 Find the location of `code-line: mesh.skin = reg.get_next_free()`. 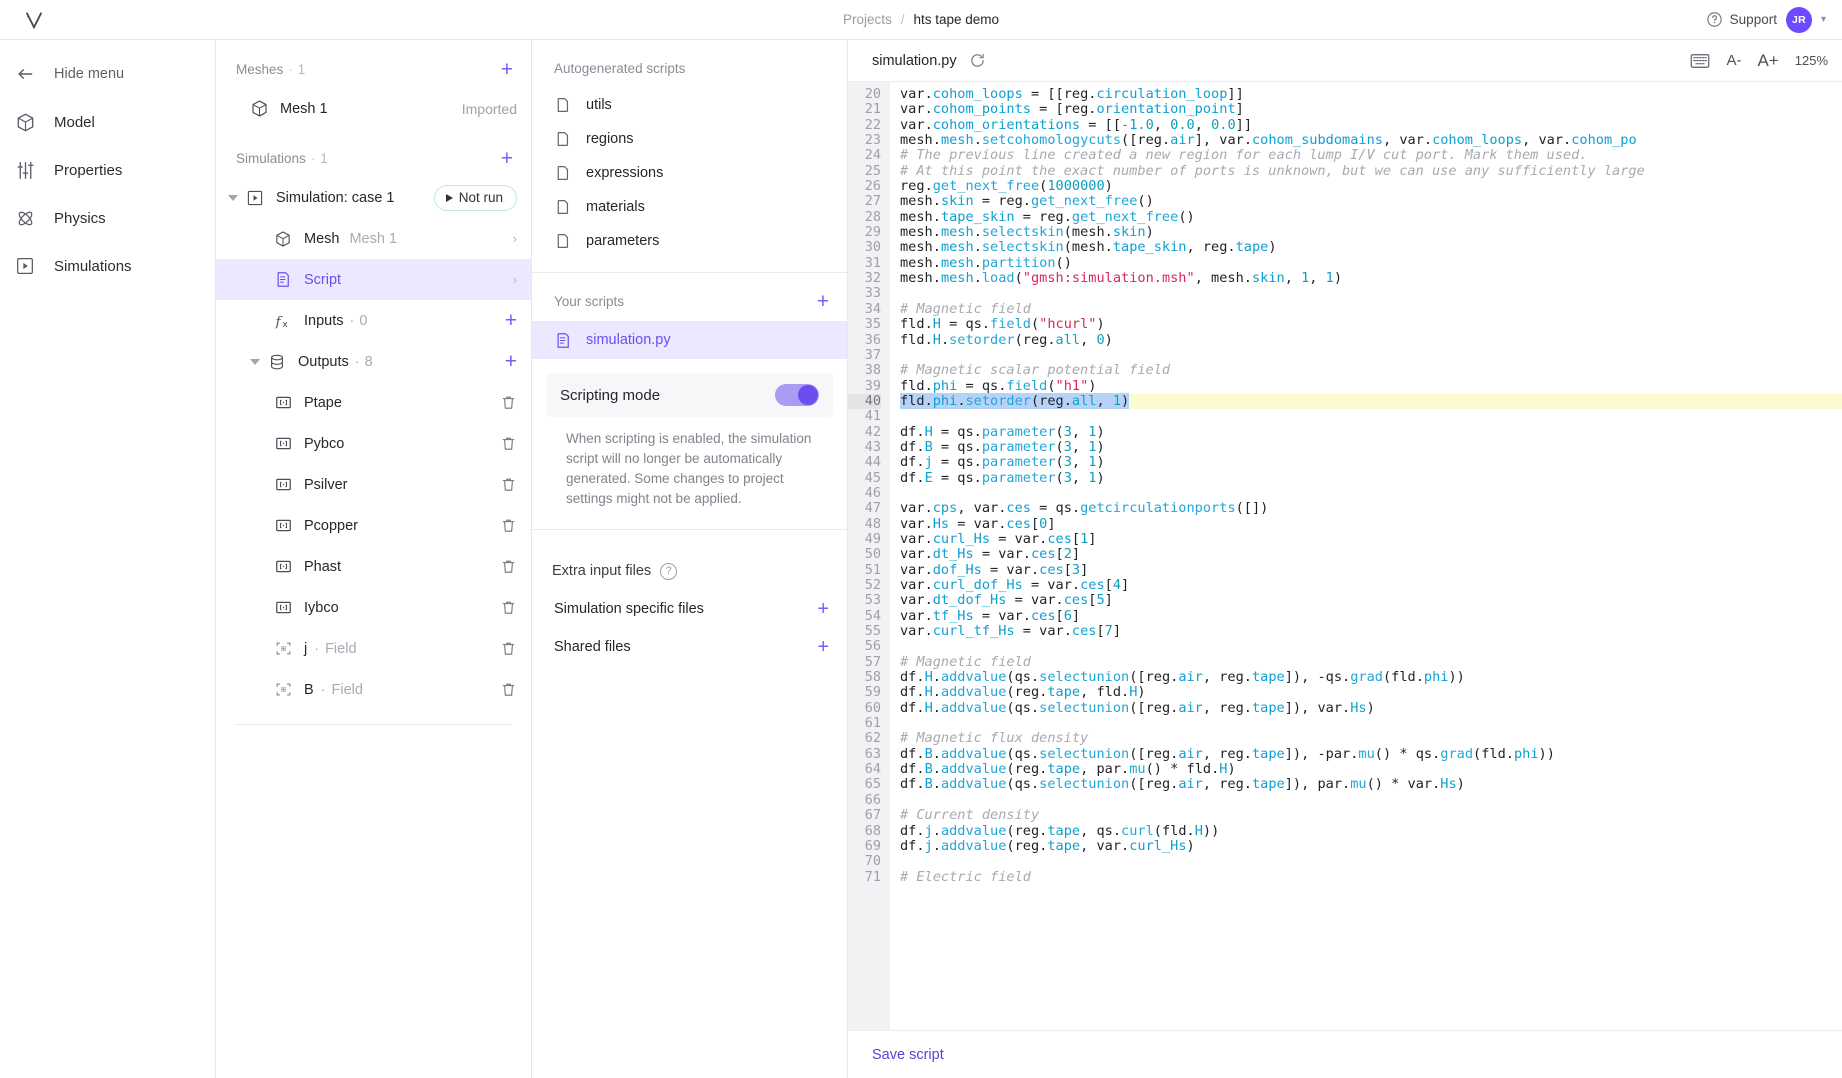

code-line: mesh.skin = reg.get_next_free() is located at coordinates (1371, 201).